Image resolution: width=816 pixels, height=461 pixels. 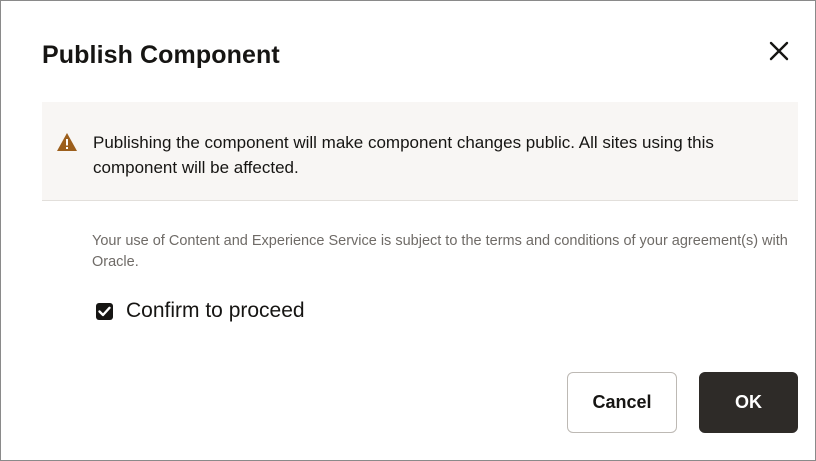 I want to click on checkmark-icon, so click(x=104, y=311).